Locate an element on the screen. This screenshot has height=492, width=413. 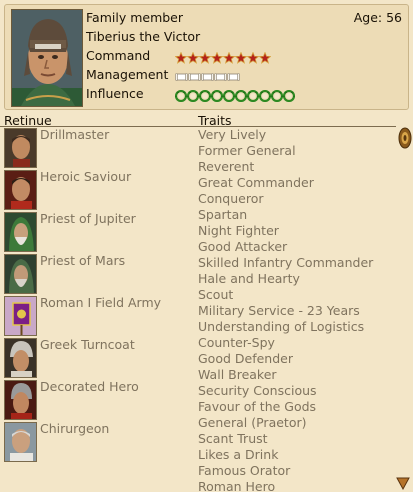
role-row: Family member Age: 56 is located at coordinates (244, 17).